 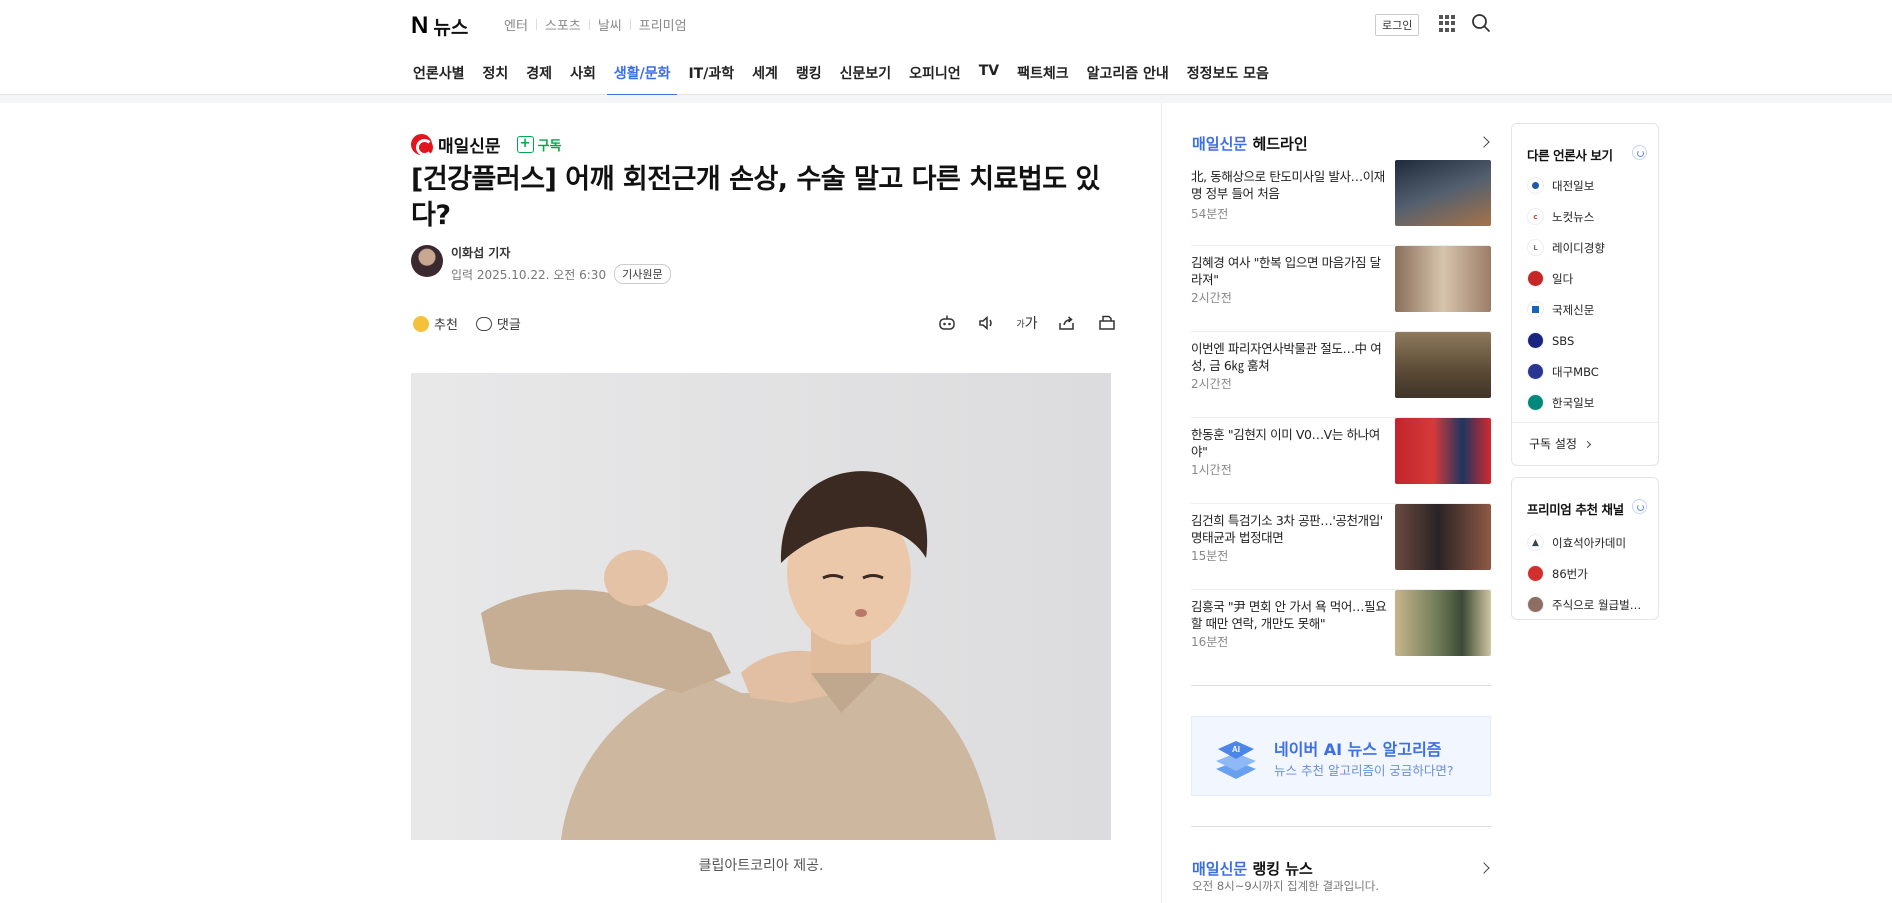 I want to click on ranking-section-title: 매일신문 랭킹 뉴스, so click(x=1252, y=868).